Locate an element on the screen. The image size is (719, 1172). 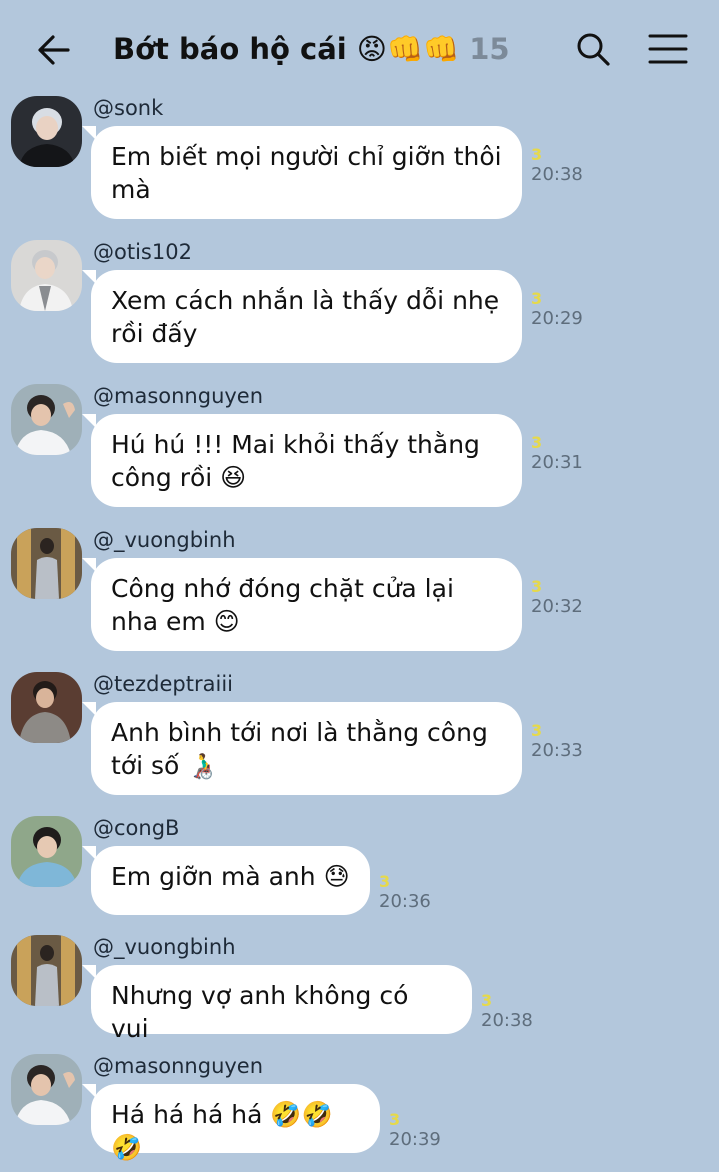
message-meta: 3 20:33 is located at coordinates (557, 742).